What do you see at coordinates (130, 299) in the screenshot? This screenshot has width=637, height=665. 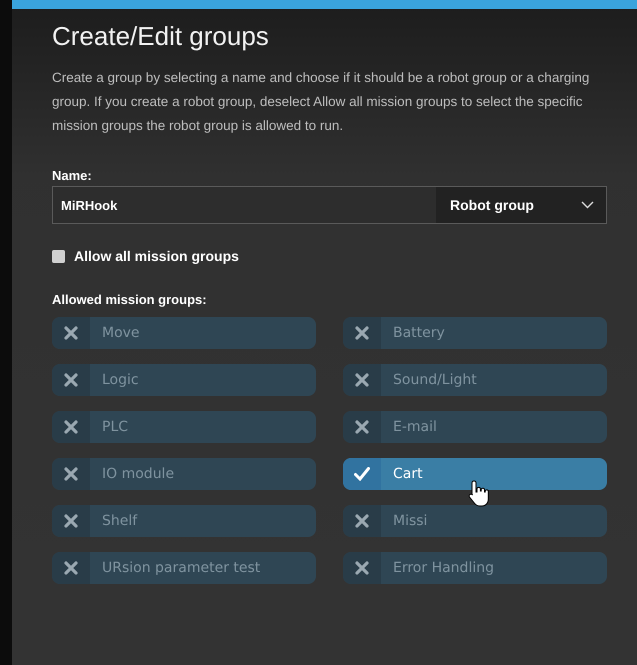 I see `section-label: Allowed mission groups:` at bounding box center [130, 299].